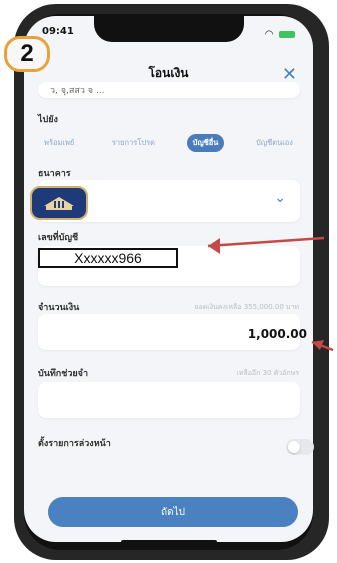 The width and height of the screenshot is (337, 563). Describe the element at coordinates (48, 120) in the screenshot. I see `to-section-label: ไปยัง` at that location.